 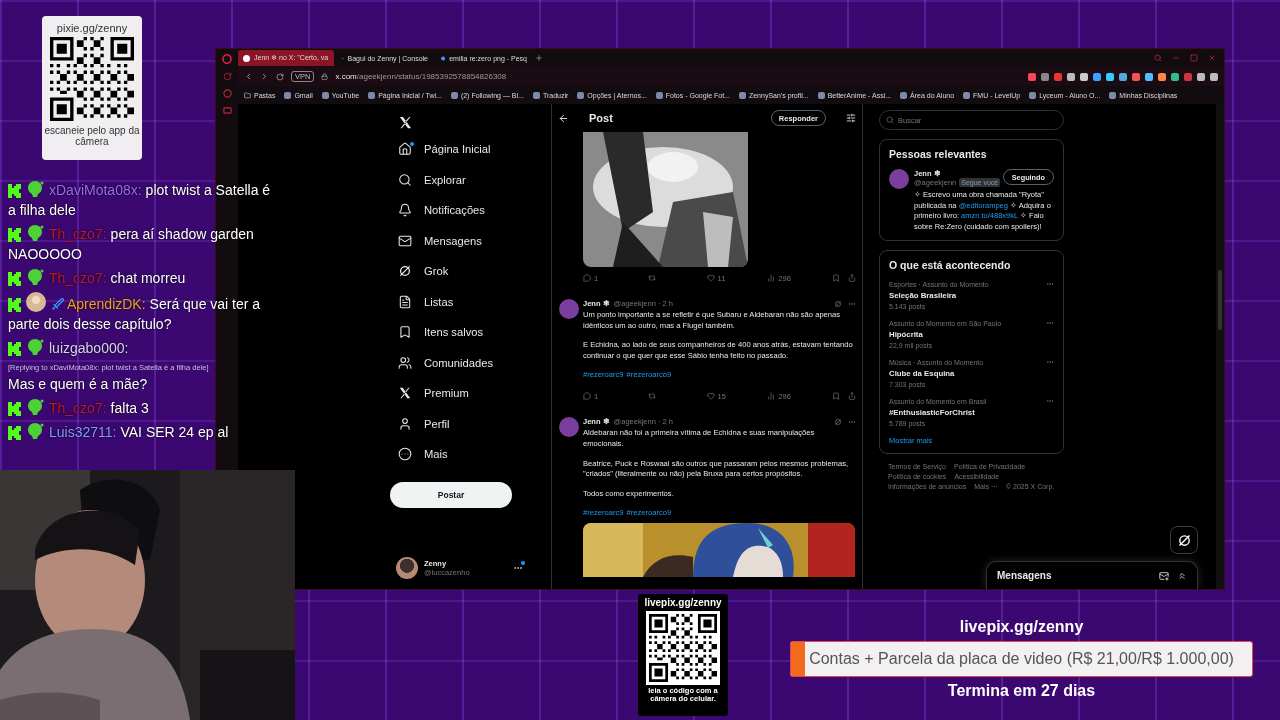 What do you see at coordinates (462, 301) in the screenshot?
I see `nav-item: Listas` at bounding box center [462, 301].